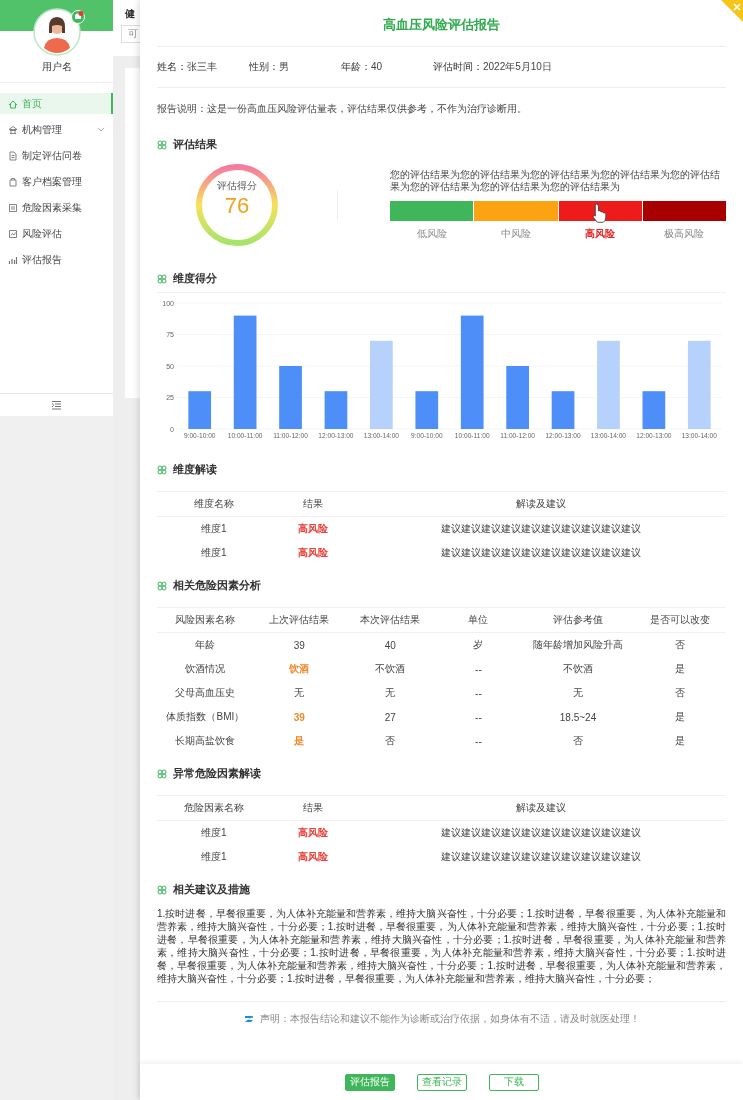 Image resolution: width=743 pixels, height=1100 pixels. Describe the element at coordinates (56, 207) in the screenshot. I see `menu-item: 危险因素采集` at that location.